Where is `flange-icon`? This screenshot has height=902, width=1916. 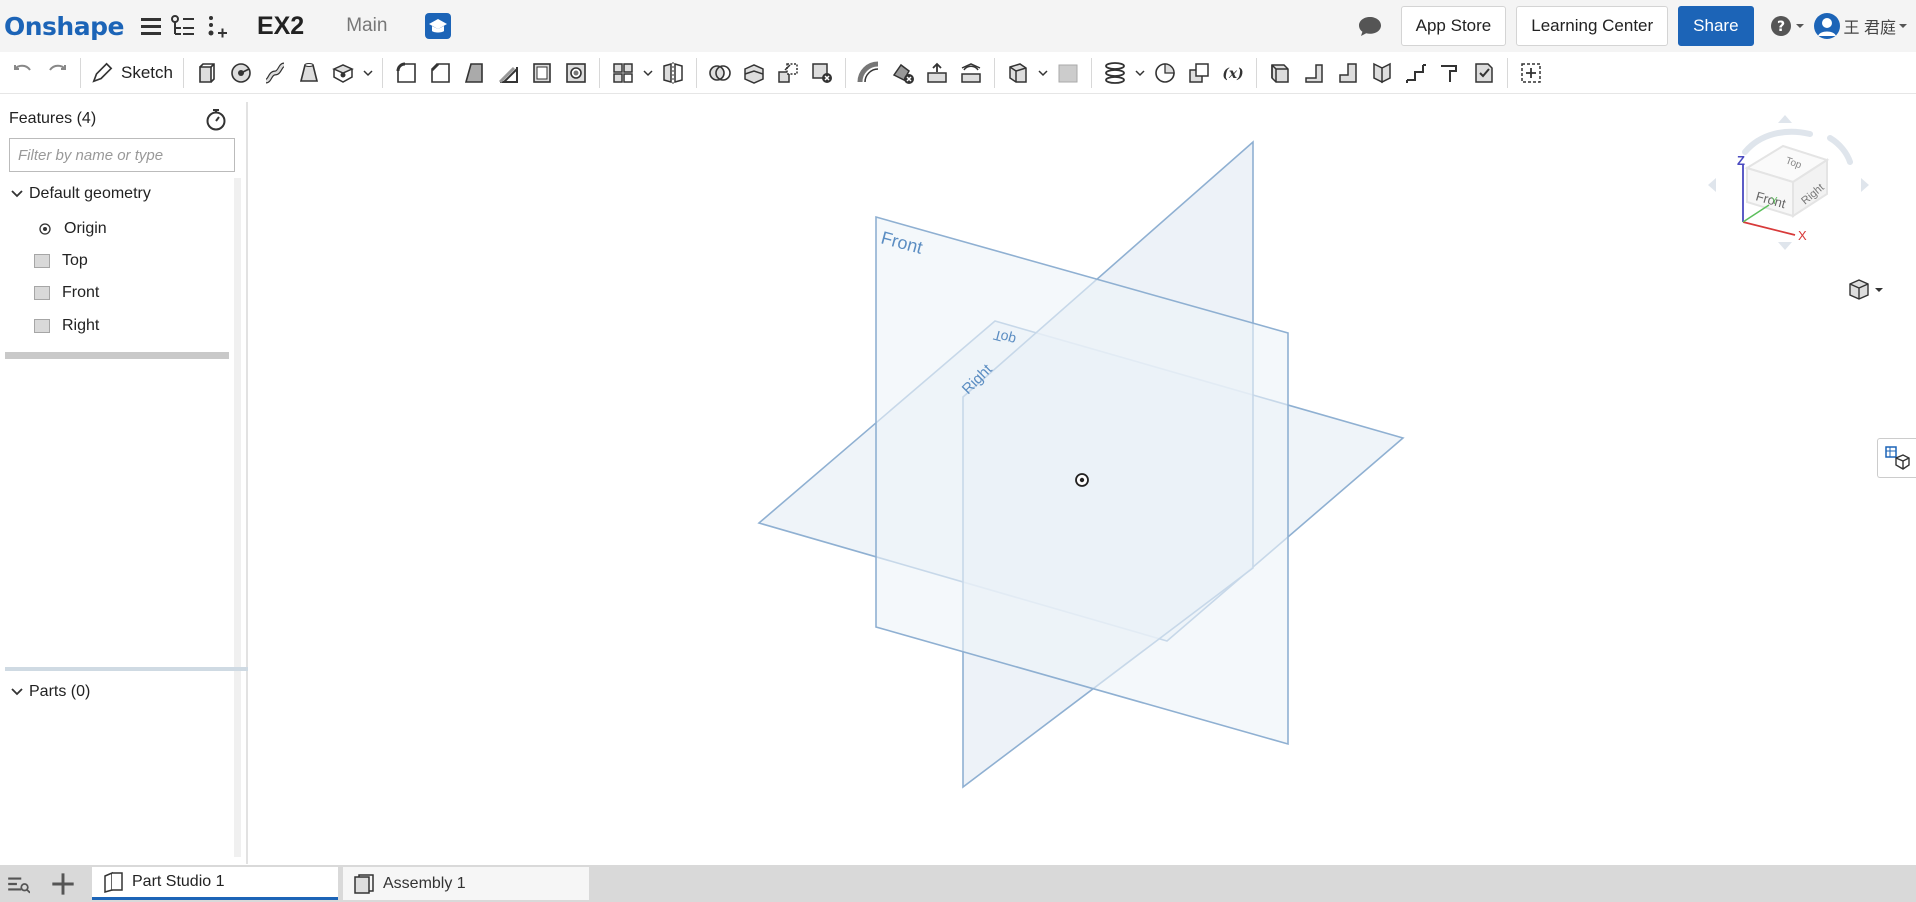 flange-icon is located at coordinates (1314, 73).